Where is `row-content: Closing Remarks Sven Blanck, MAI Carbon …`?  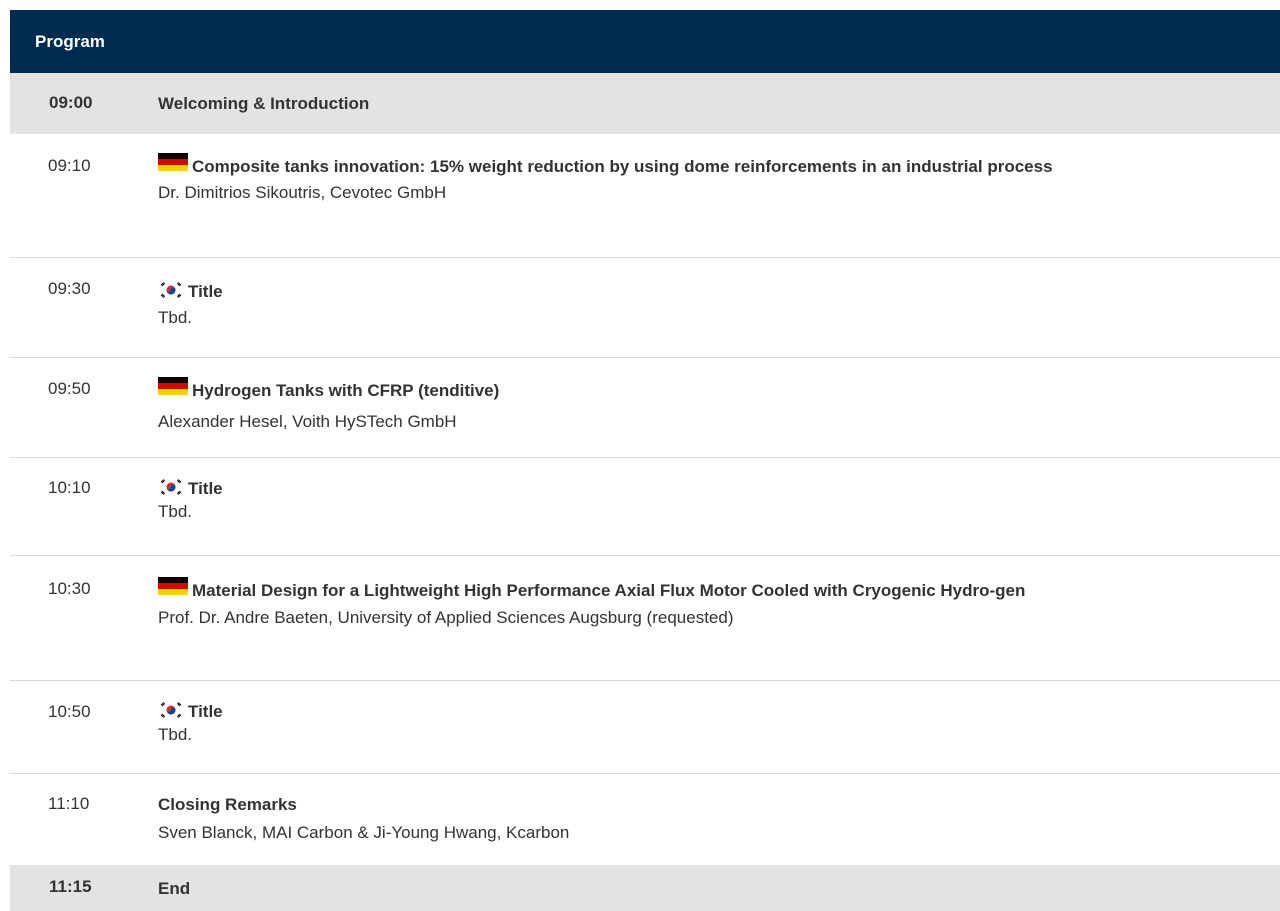 row-content: Closing Remarks Sven Blanck, MAI Carbon … is located at coordinates (712, 818).